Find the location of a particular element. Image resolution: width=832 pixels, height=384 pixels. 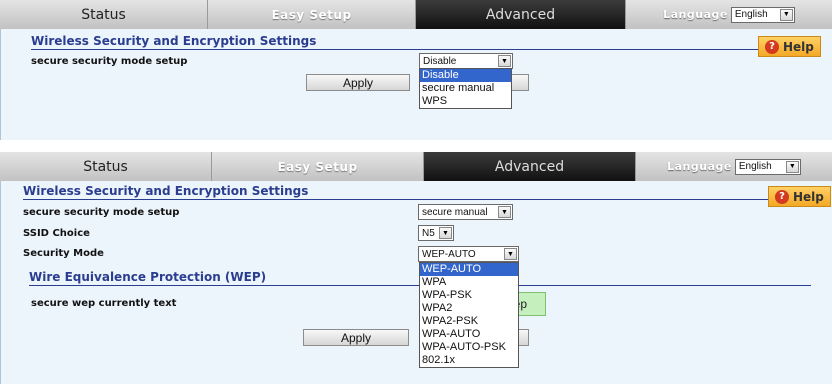

option-wpa-psk: WPA-PSK is located at coordinates (469, 295).